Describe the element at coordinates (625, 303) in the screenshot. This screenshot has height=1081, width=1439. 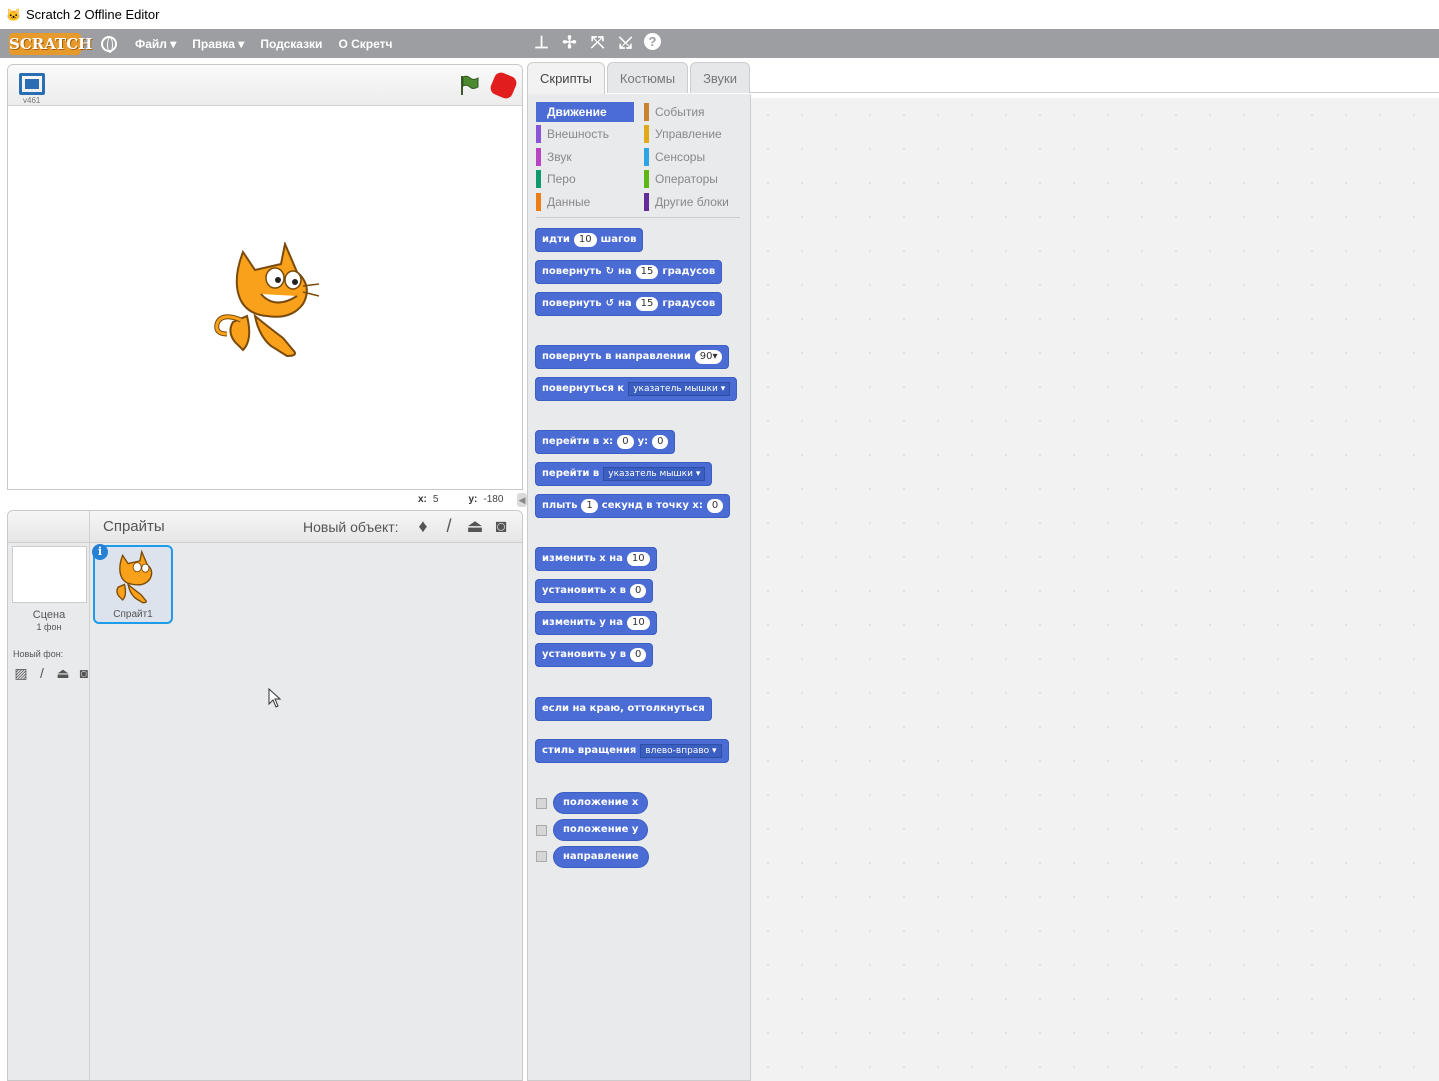
I see `block-text: на` at that location.